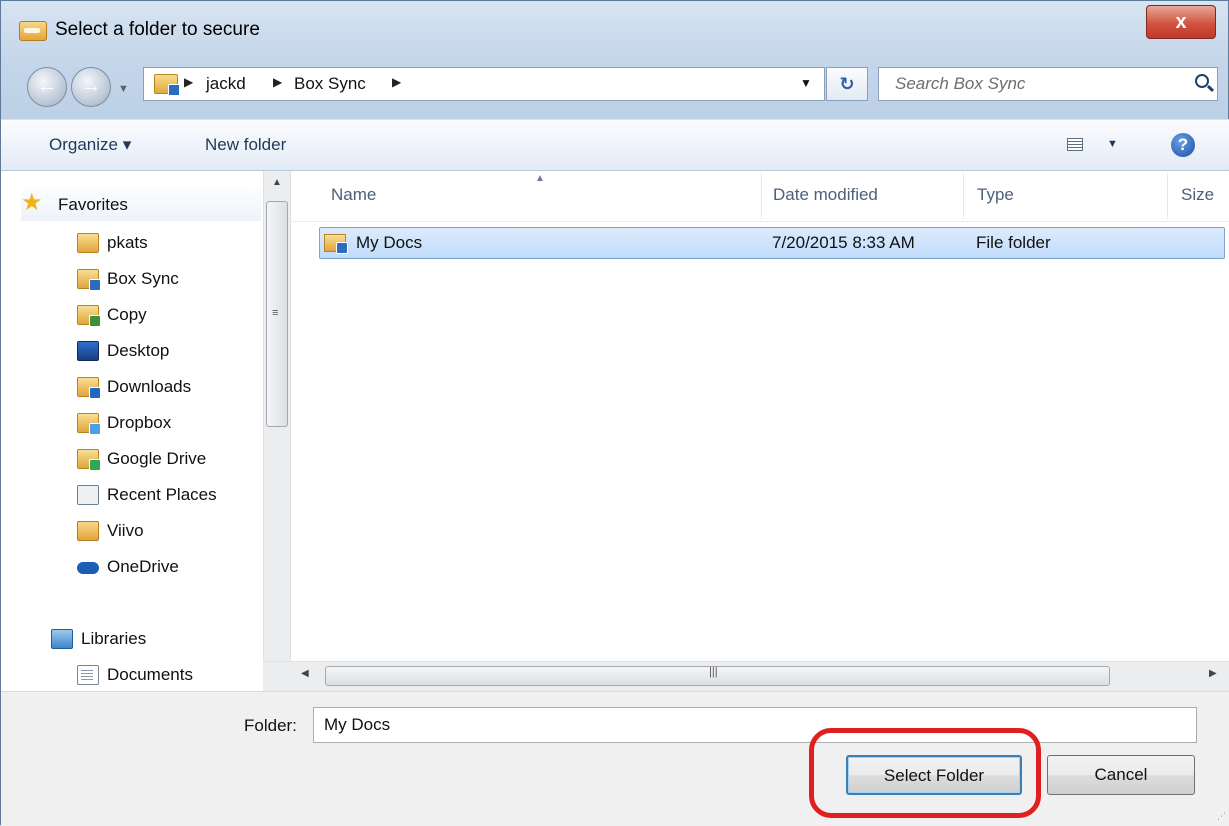 The image size is (1229, 826). Describe the element at coordinates (353, 195) in the screenshot. I see `column-header-name: Name` at that location.